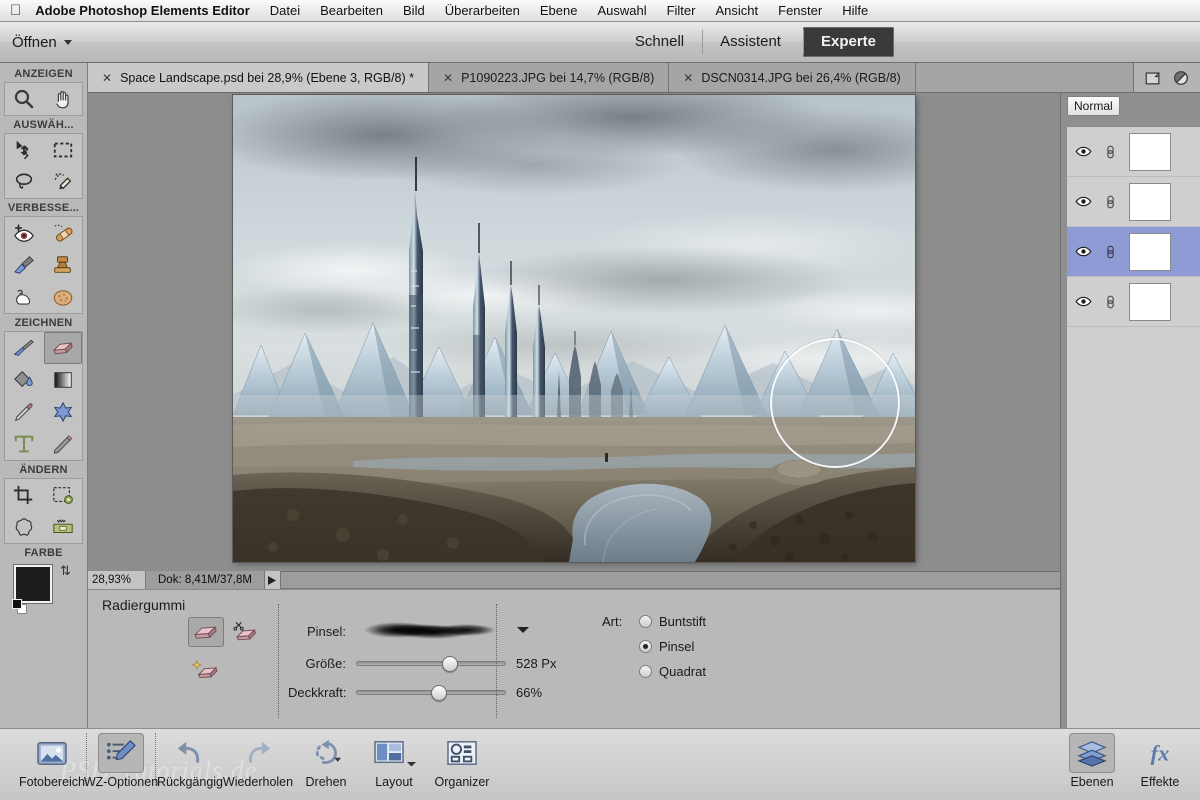 The width and height of the screenshot is (1200, 800). What do you see at coordinates (529, 692) in the screenshot?
I see `opacity-value: 66%` at bounding box center [529, 692].